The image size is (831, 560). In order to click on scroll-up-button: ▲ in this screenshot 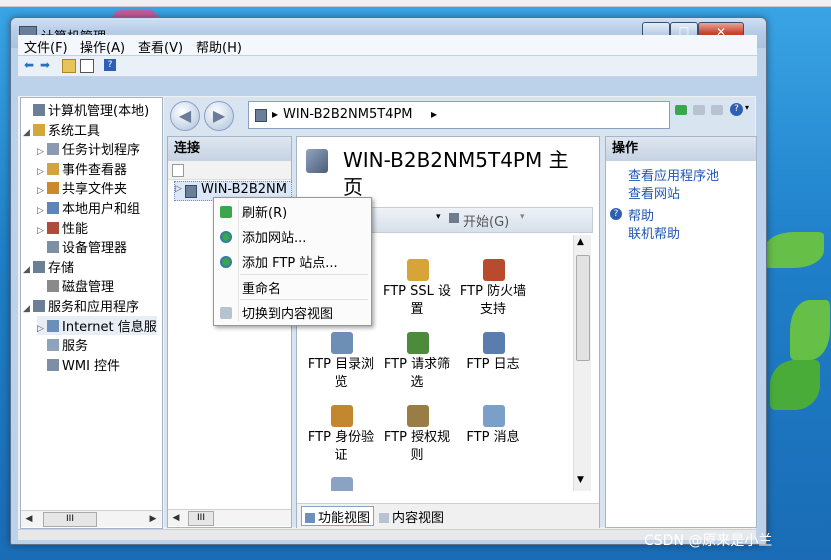, I will do `click(580, 242)`.